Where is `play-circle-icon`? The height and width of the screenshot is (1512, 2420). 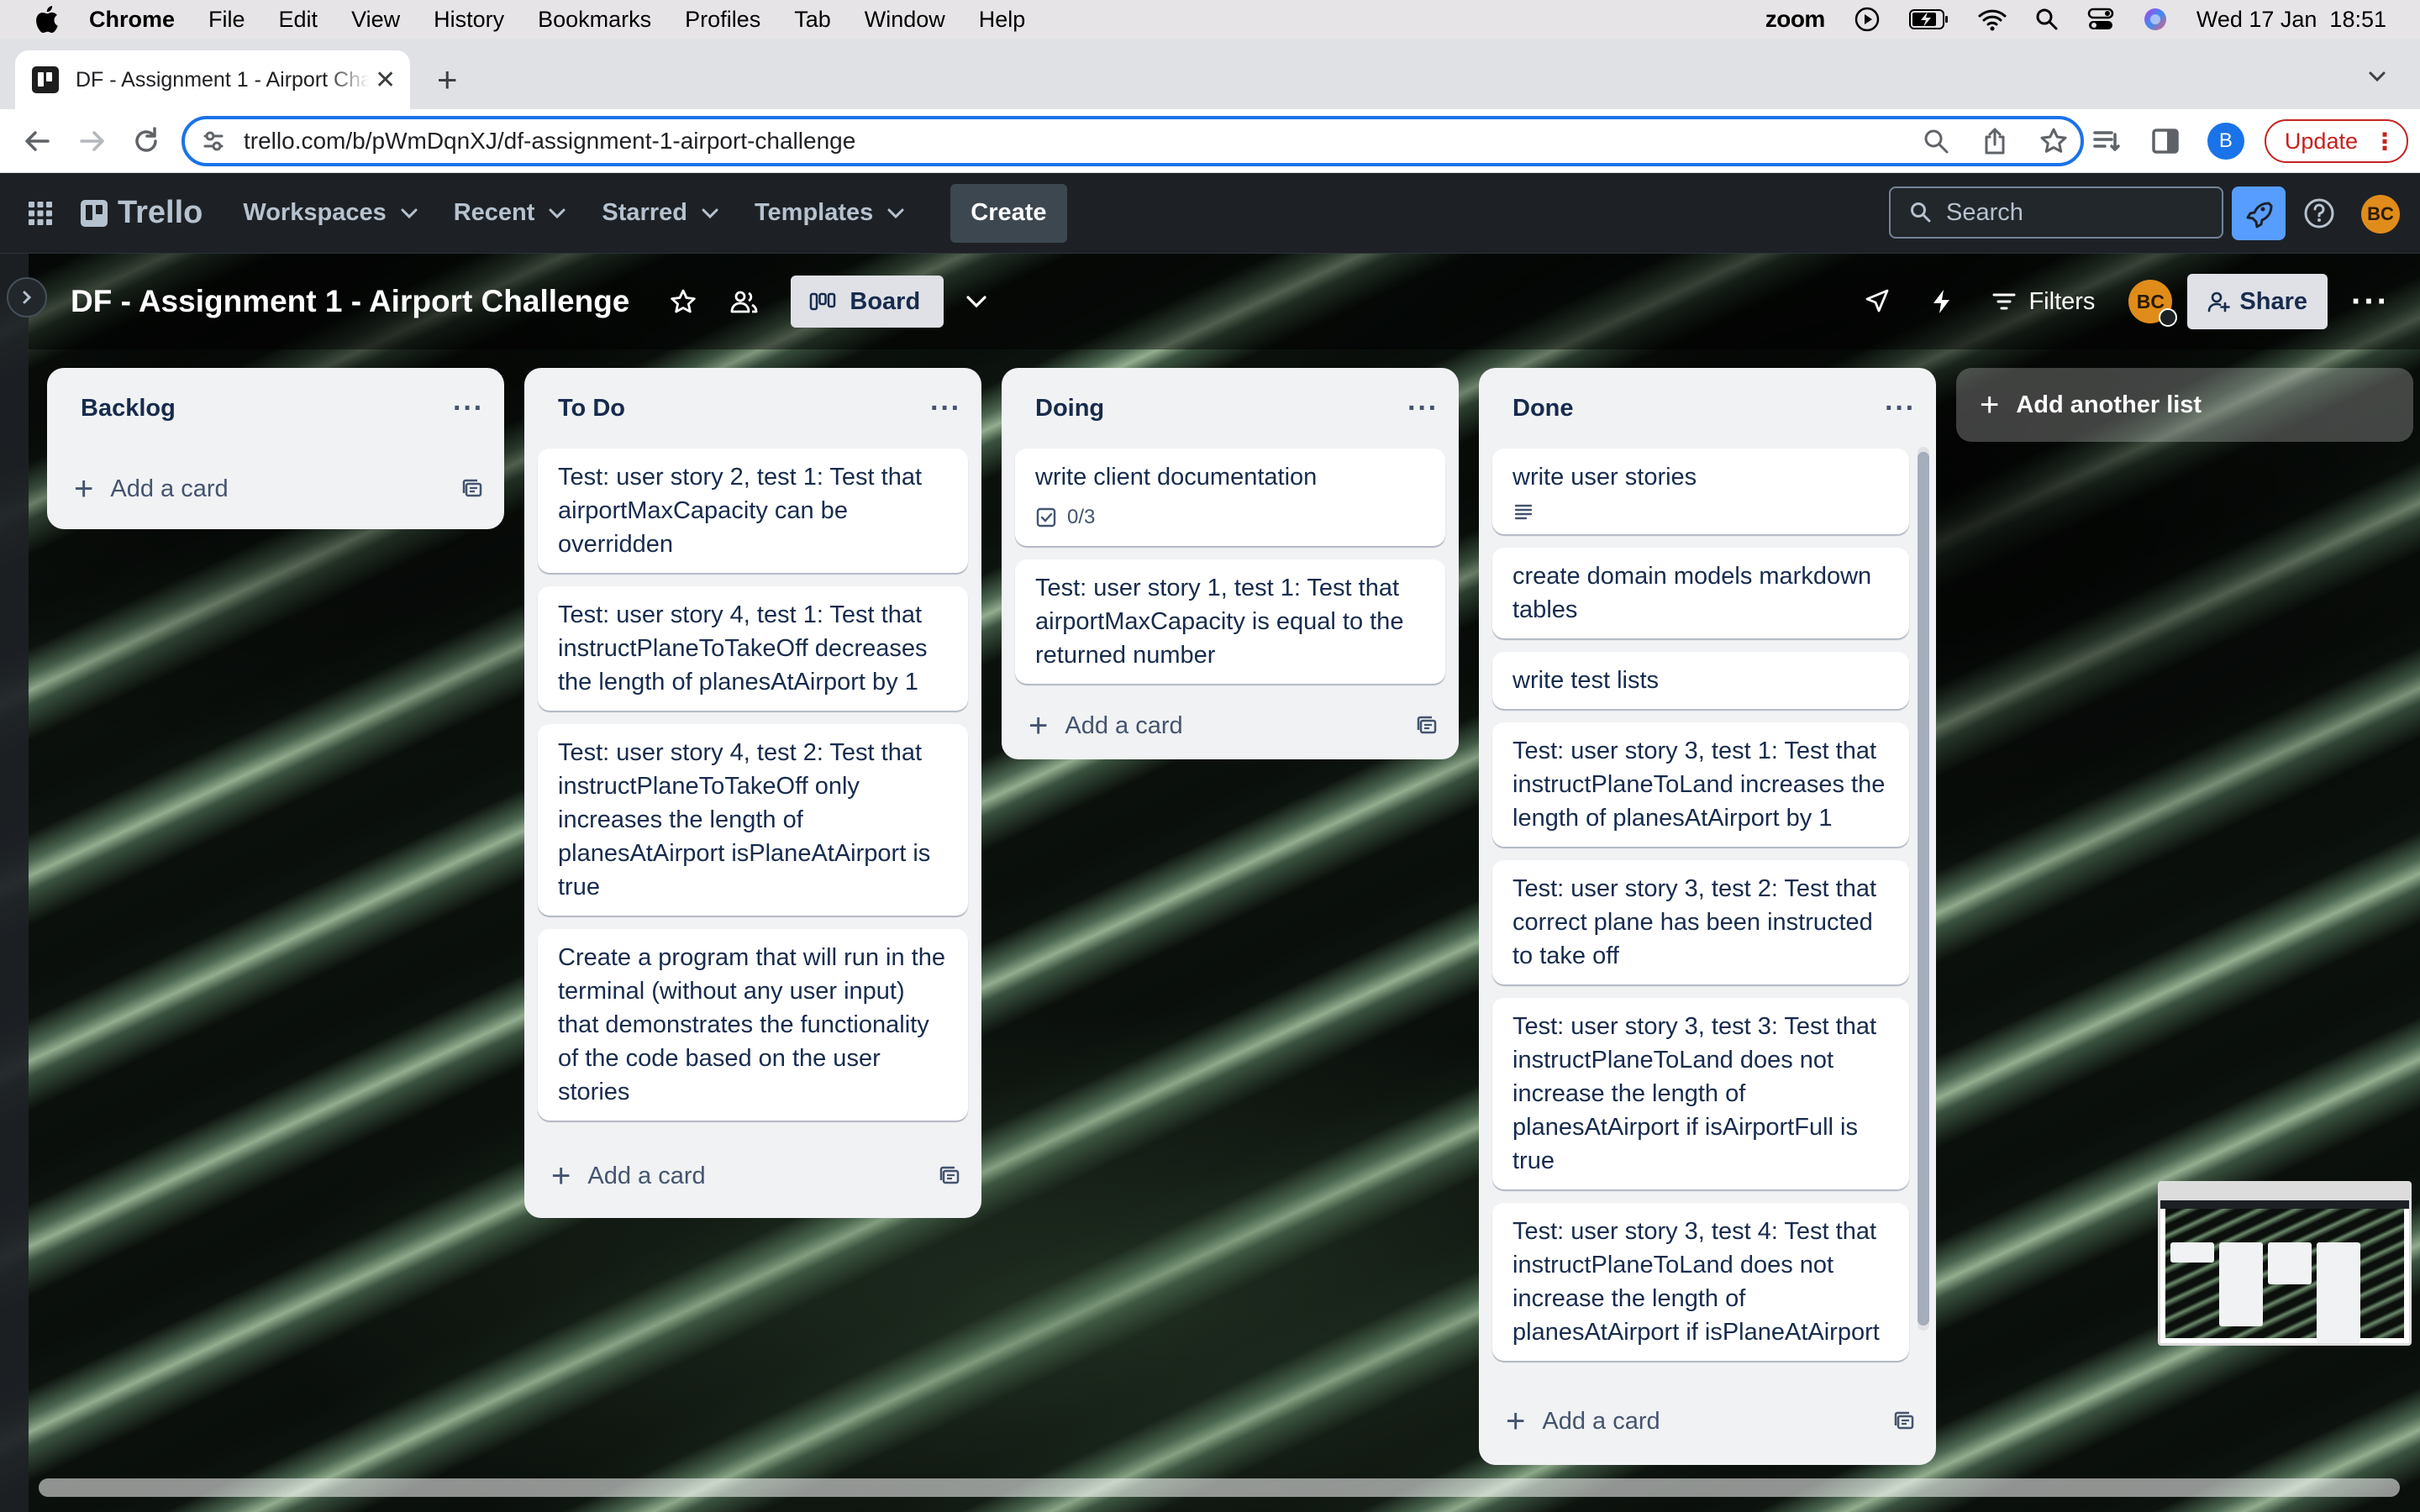 play-circle-icon is located at coordinates (1867, 19).